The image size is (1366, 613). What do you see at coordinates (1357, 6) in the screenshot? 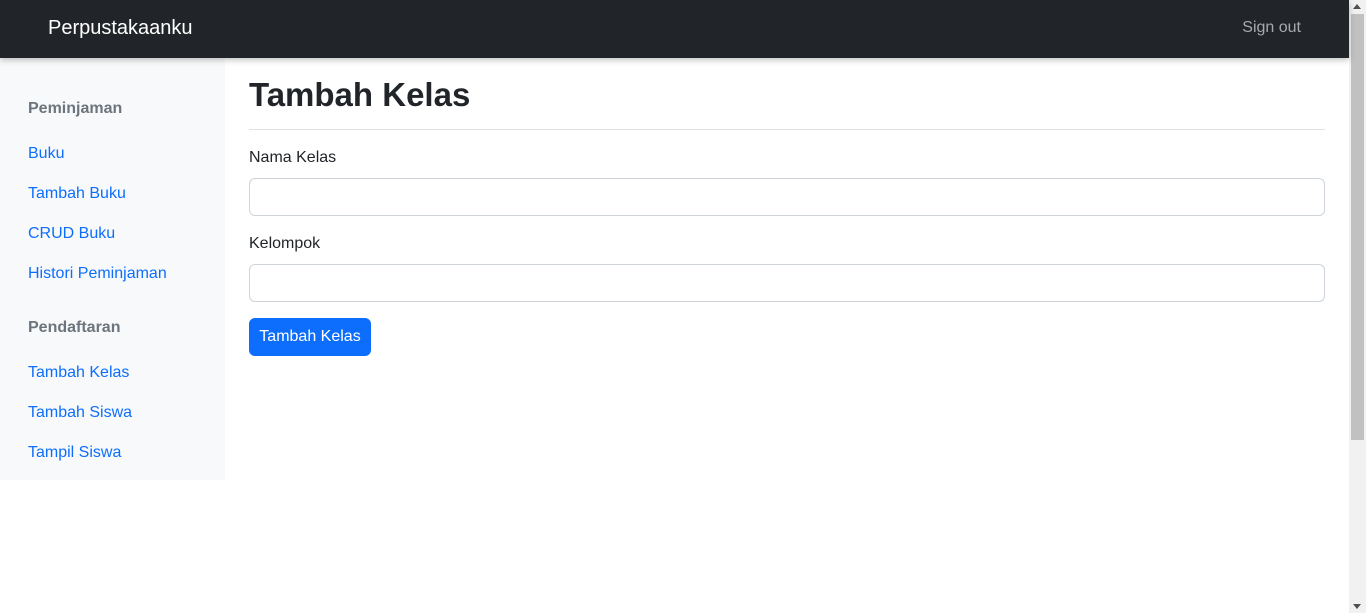
I see `scroll-up-arrow-icon` at bounding box center [1357, 6].